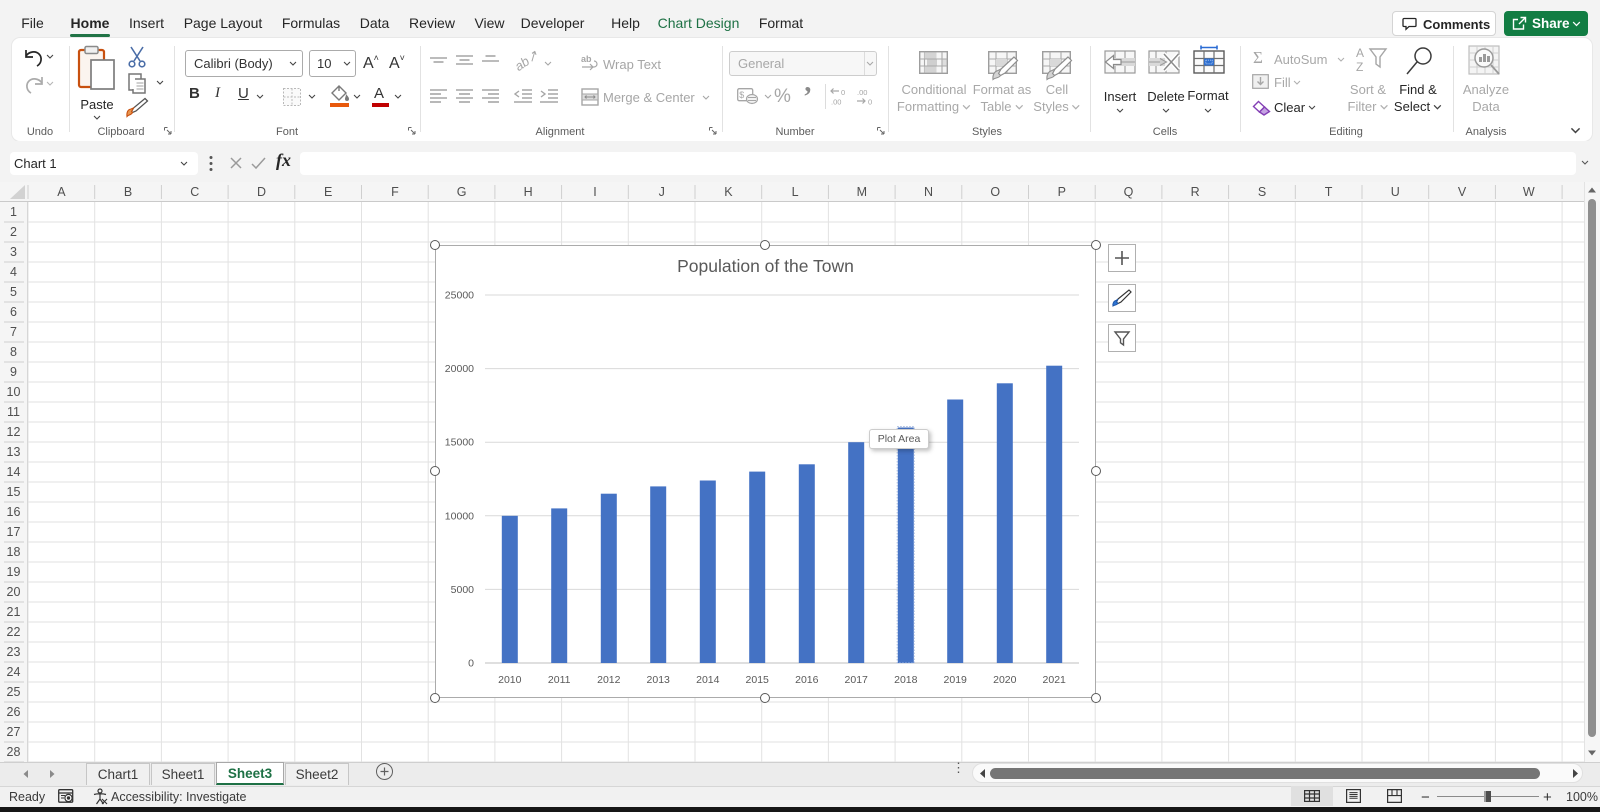 The image size is (1600, 812). What do you see at coordinates (1359, 66) in the screenshot?
I see `svg-text: Z` at bounding box center [1359, 66].